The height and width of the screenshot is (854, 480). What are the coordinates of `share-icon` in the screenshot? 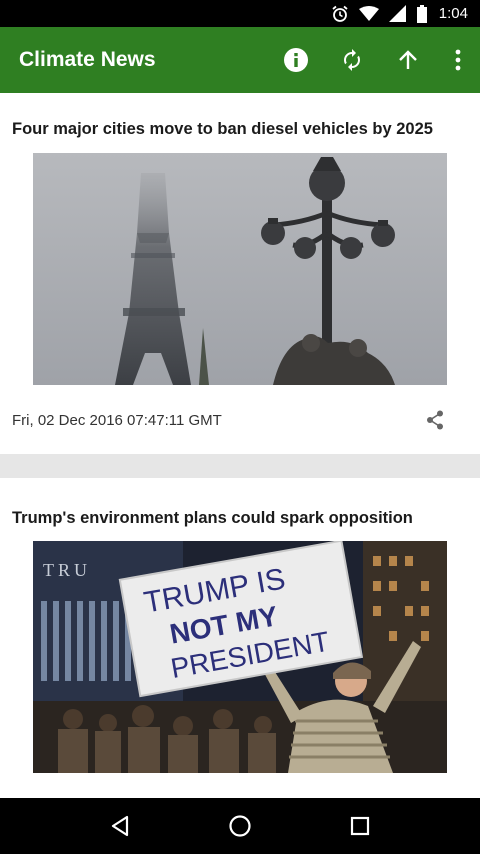 It's located at (435, 420).